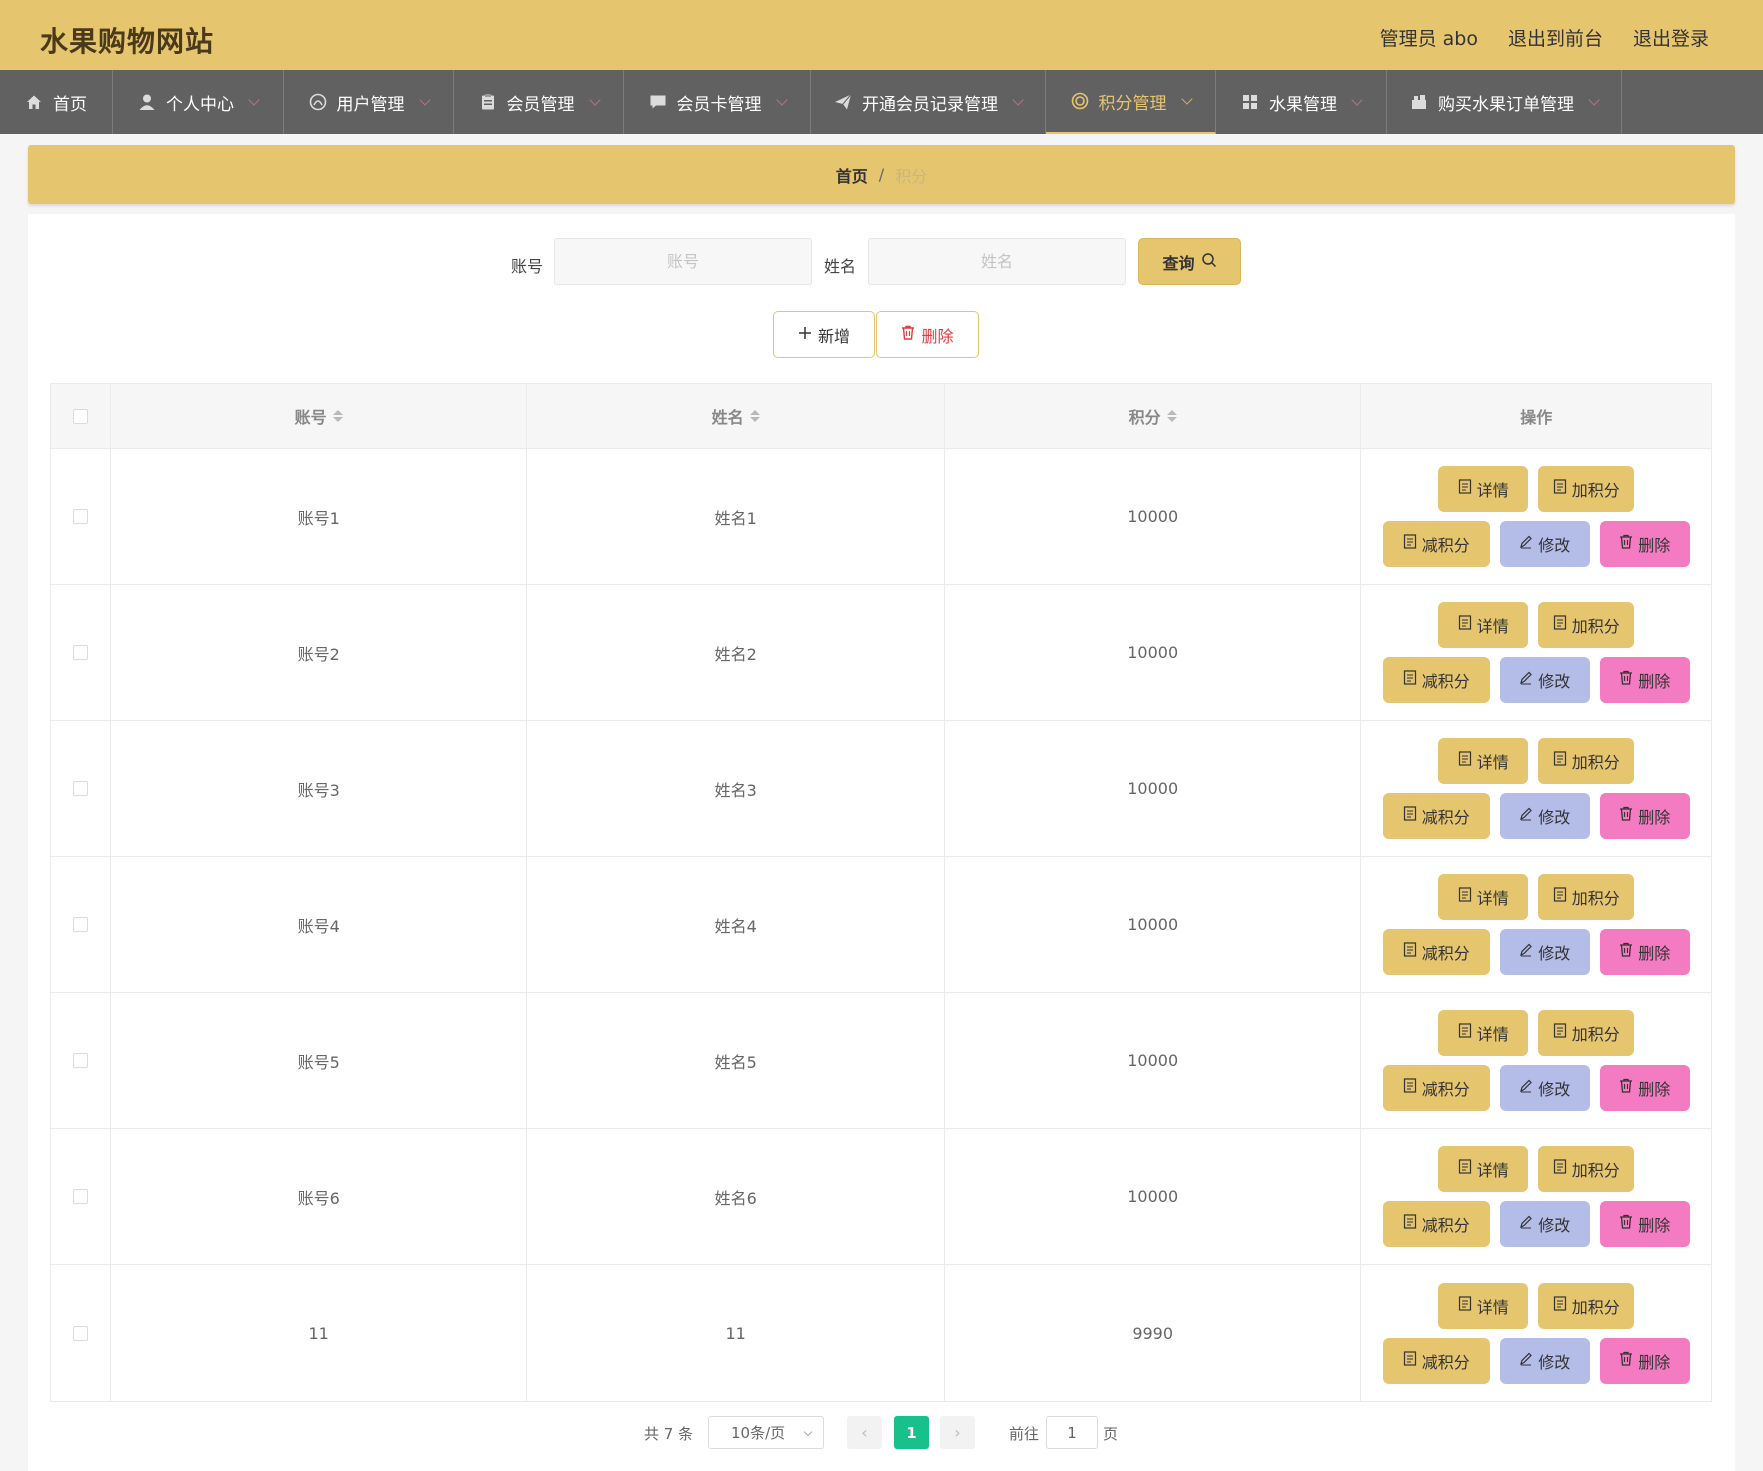 This screenshot has height=1471, width=1763. Describe the element at coordinates (369, 102) in the screenshot. I see `nav-user-management: 用户管理` at that location.